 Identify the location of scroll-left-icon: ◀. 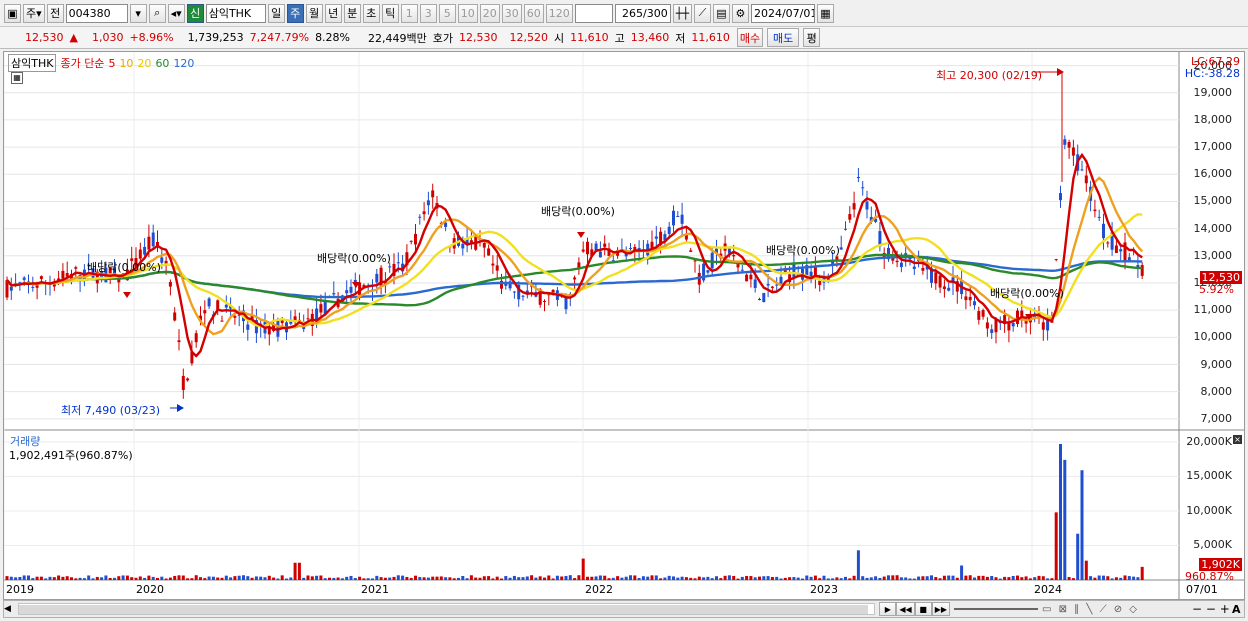
(9, 609).